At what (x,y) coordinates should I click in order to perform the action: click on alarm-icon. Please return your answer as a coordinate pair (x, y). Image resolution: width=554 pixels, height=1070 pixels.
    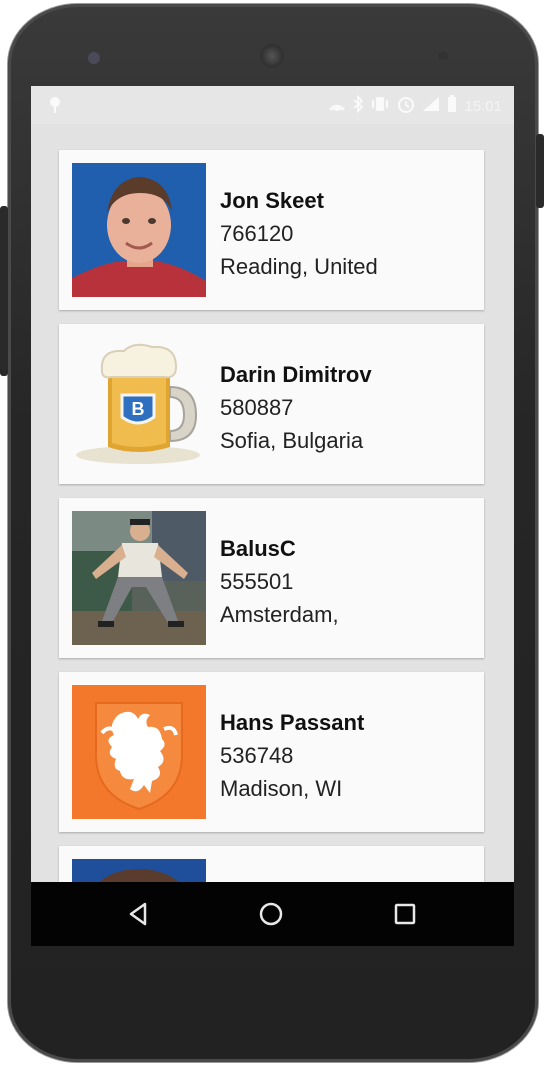
    Looking at the image, I should click on (406, 106).